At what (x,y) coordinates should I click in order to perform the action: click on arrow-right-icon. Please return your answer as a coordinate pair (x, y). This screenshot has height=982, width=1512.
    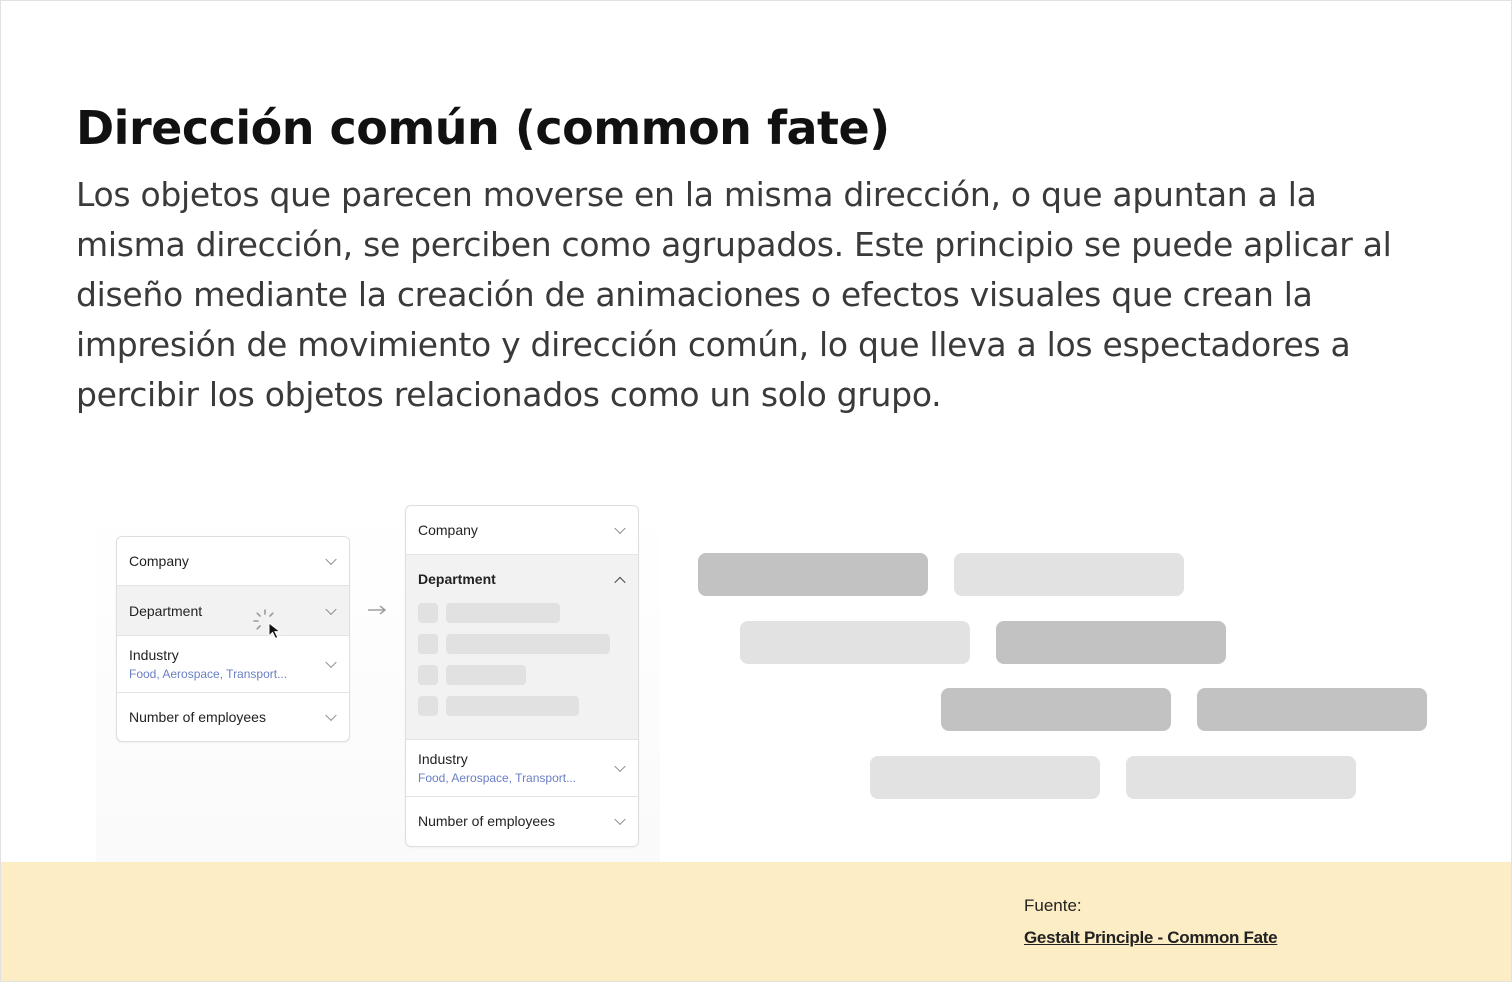
    Looking at the image, I should click on (377, 610).